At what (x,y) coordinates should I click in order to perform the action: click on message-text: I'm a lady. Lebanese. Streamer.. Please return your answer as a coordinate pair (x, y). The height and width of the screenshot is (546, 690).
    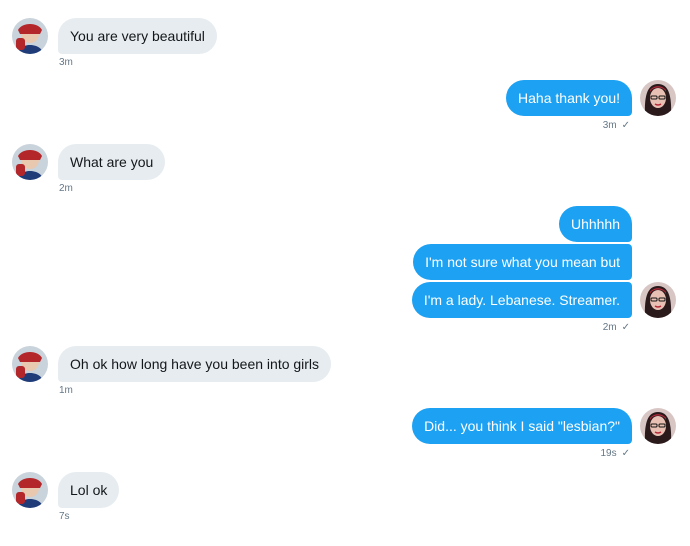
    Looking at the image, I should click on (521, 300).